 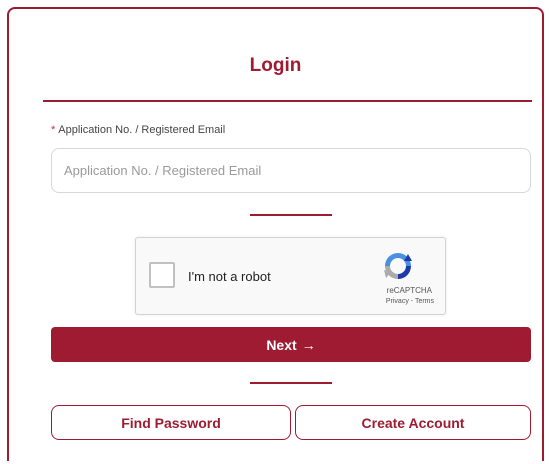 I want to click on arrow-right-icon: →, so click(x=308, y=344).